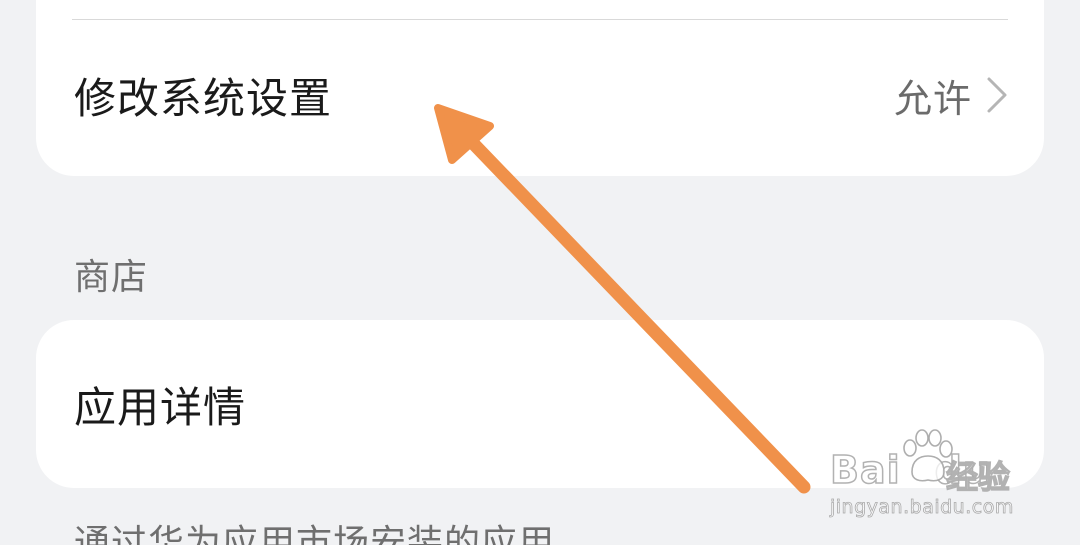  What do you see at coordinates (315, 534) in the screenshot?
I see `install-source-note: 通过华为应用市场安装的应用` at bounding box center [315, 534].